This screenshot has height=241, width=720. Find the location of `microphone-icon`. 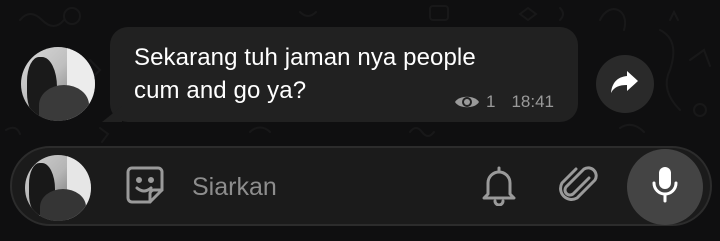

microphone-icon is located at coordinates (665, 187).